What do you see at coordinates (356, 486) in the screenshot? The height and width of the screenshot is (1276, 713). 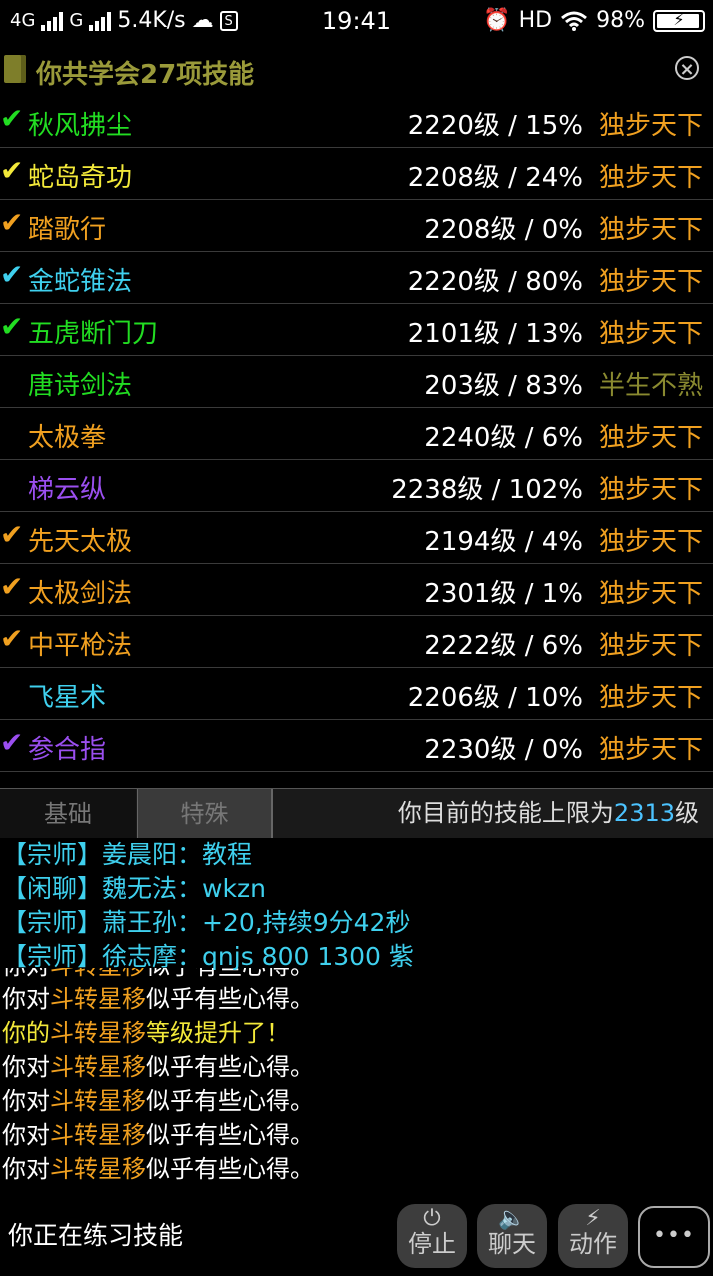 I see `skill-row: 梯云纵 2238级 / 102% 独步天下` at bounding box center [356, 486].